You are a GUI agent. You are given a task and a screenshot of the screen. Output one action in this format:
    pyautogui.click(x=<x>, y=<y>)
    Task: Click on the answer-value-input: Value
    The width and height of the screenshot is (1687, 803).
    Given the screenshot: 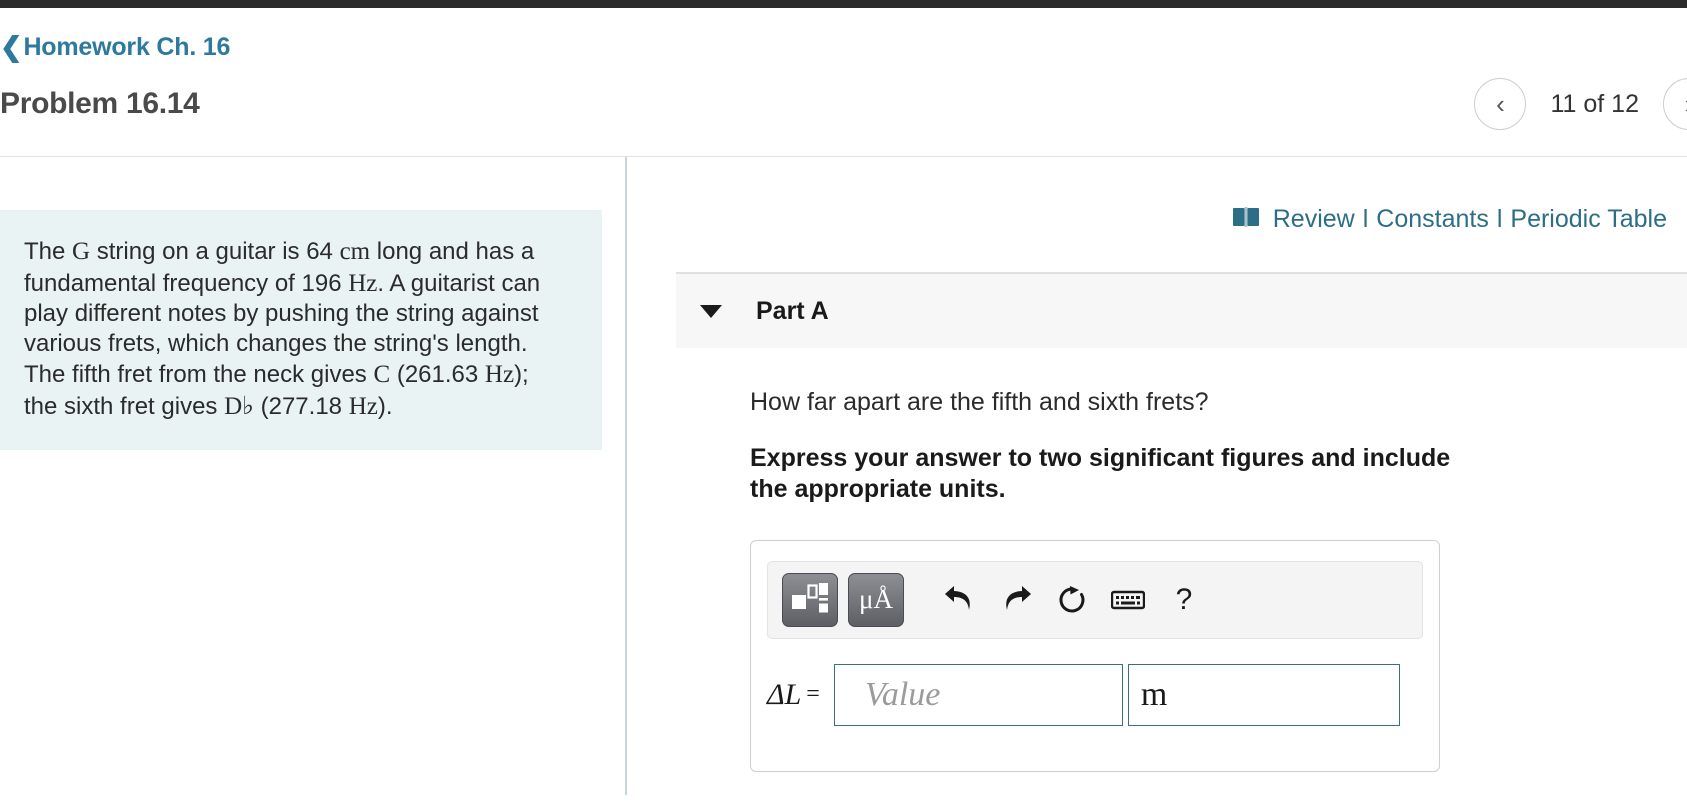 What is the action you would take?
    pyautogui.click(x=978, y=694)
    